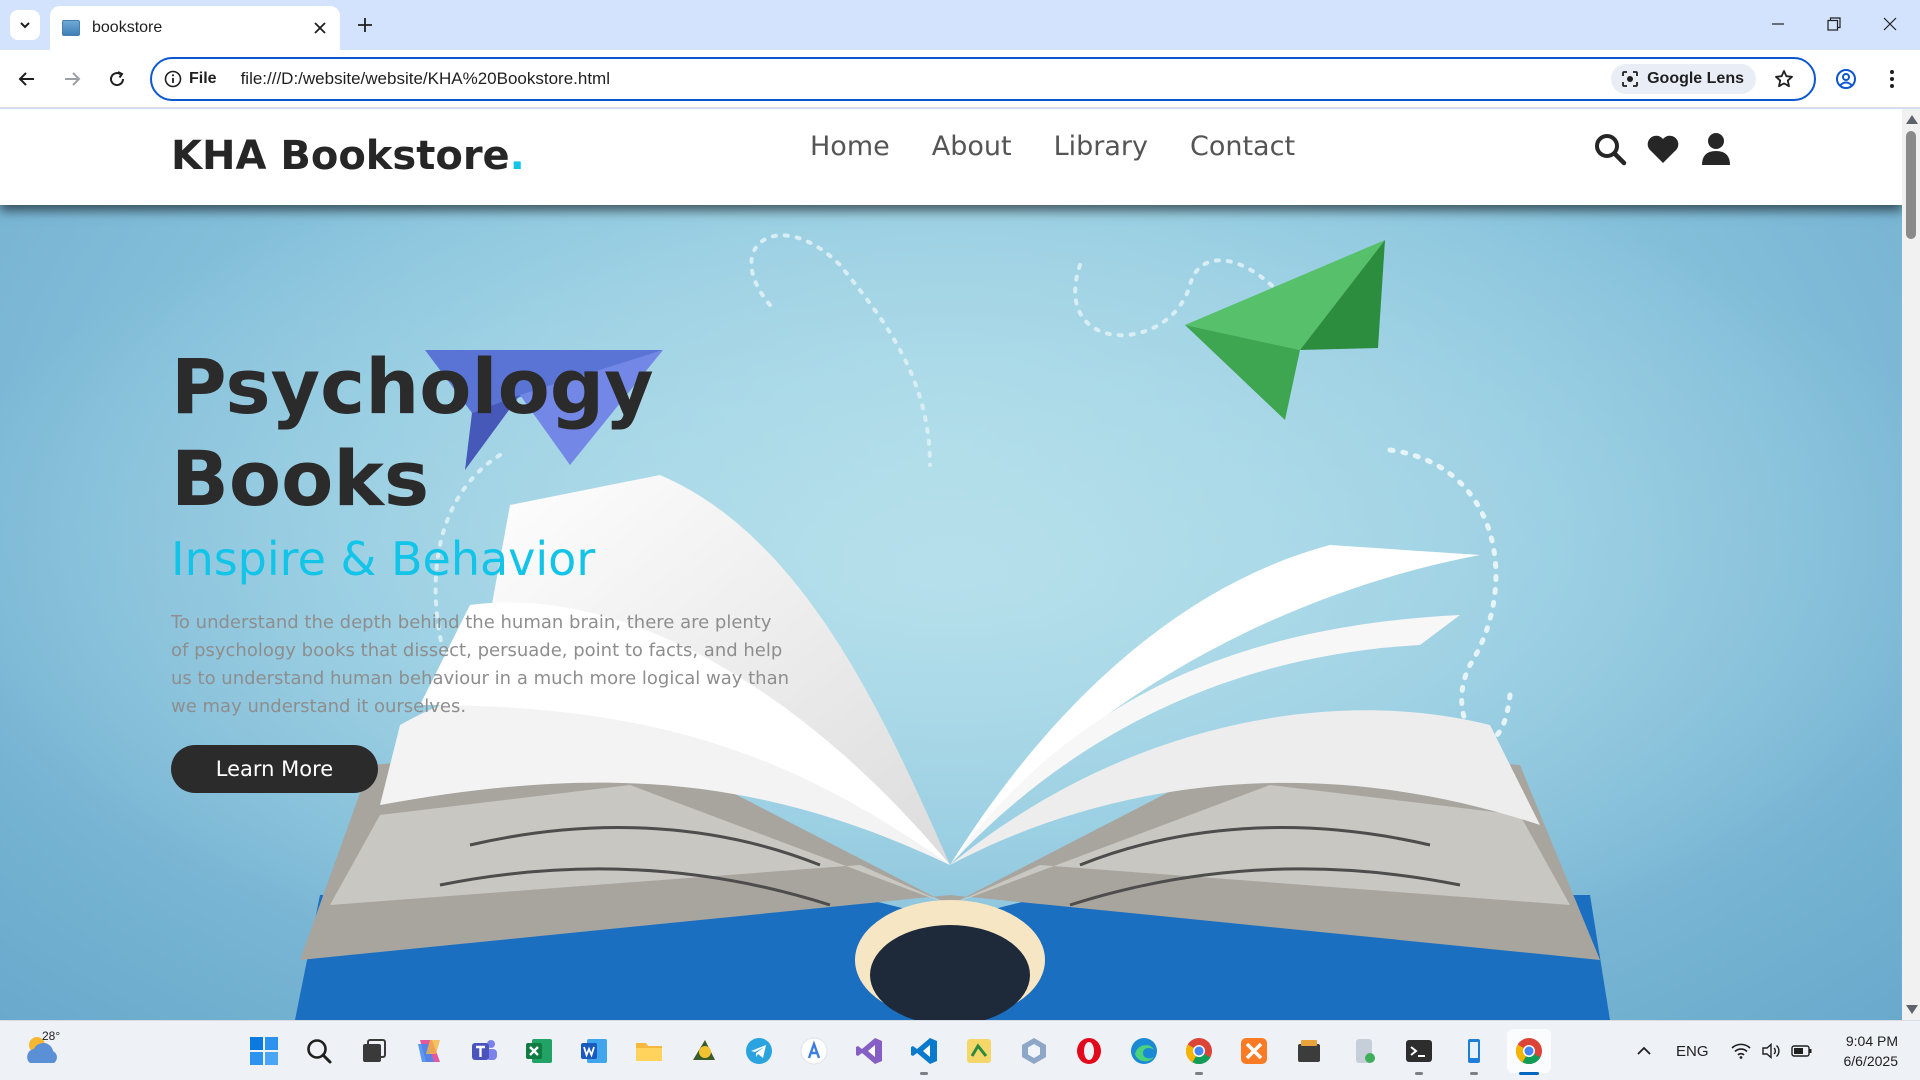 The width and height of the screenshot is (1920, 1080). I want to click on clock-time: 9:04 PM, so click(1871, 1041).